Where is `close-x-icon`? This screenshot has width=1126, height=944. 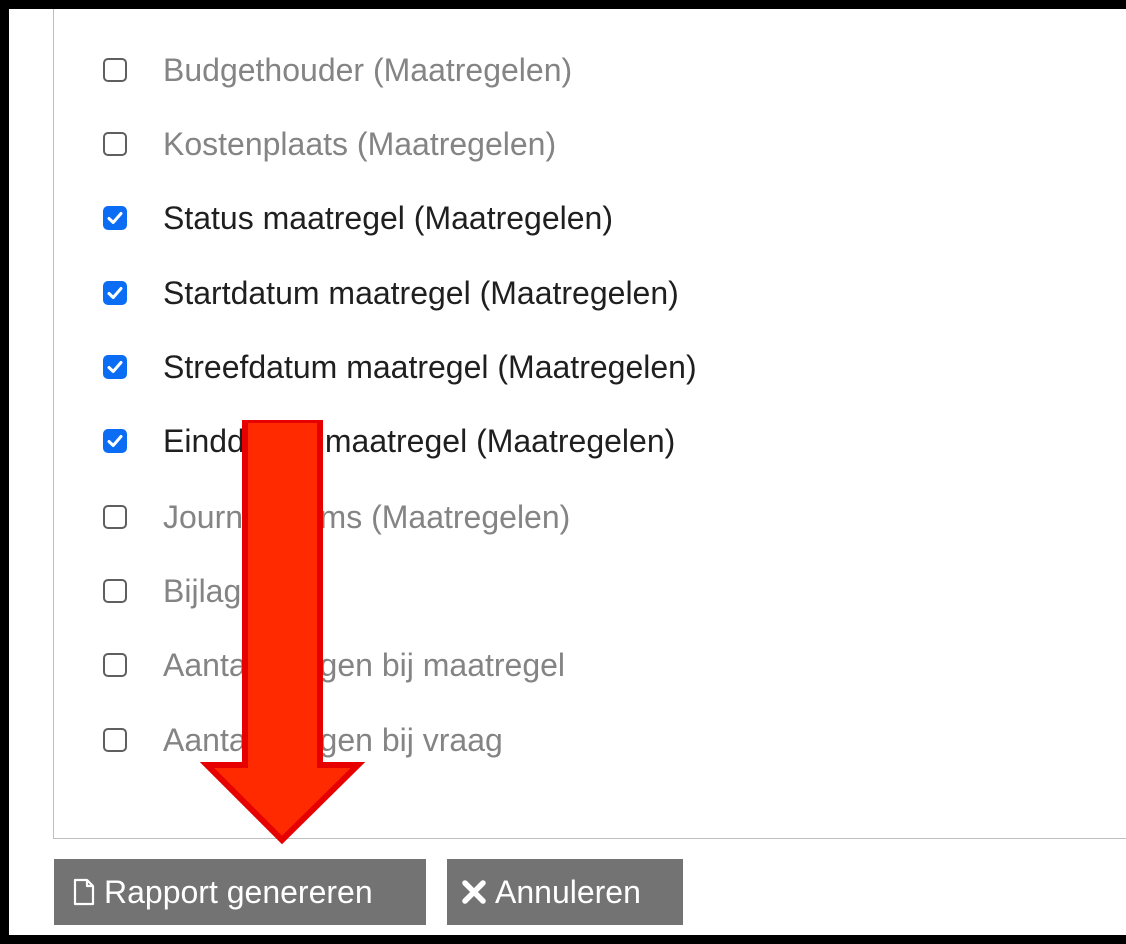 close-x-icon is located at coordinates (474, 892).